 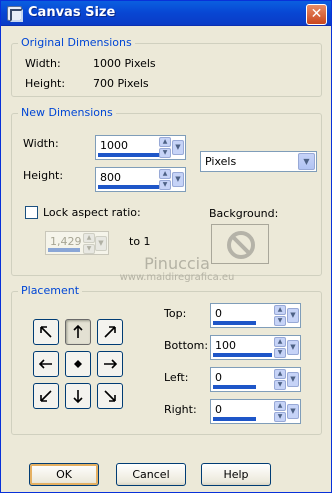 What do you see at coordinates (101, 243) in the screenshot?
I see `aspect-ratio-dropdown-icon: ▼` at bounding box center [101, 243].